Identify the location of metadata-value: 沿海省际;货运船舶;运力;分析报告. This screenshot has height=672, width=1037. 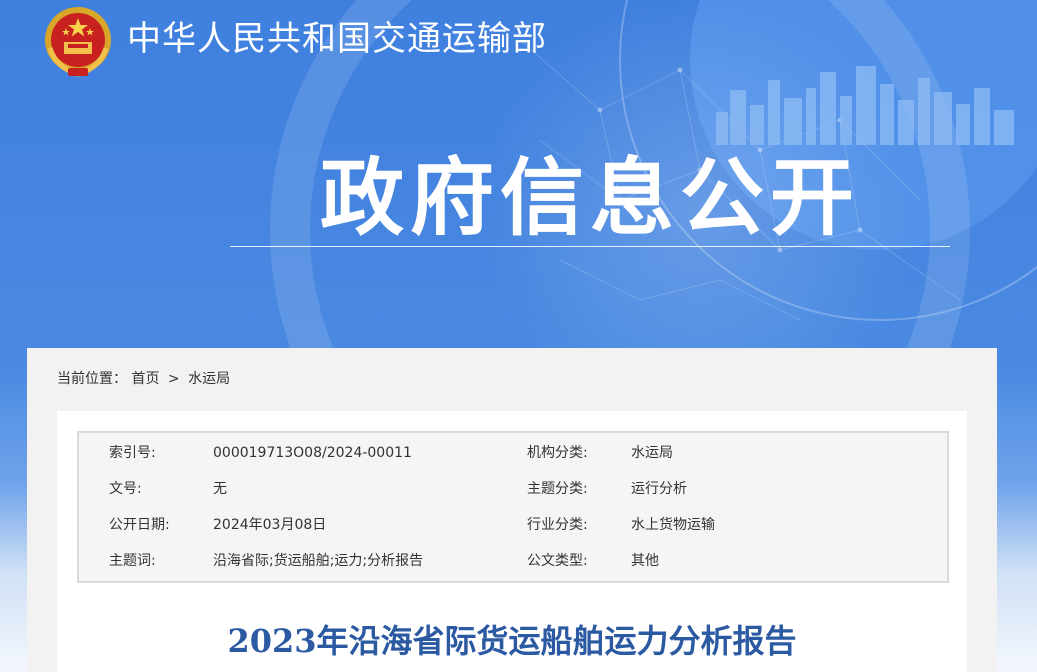
(318, 561).